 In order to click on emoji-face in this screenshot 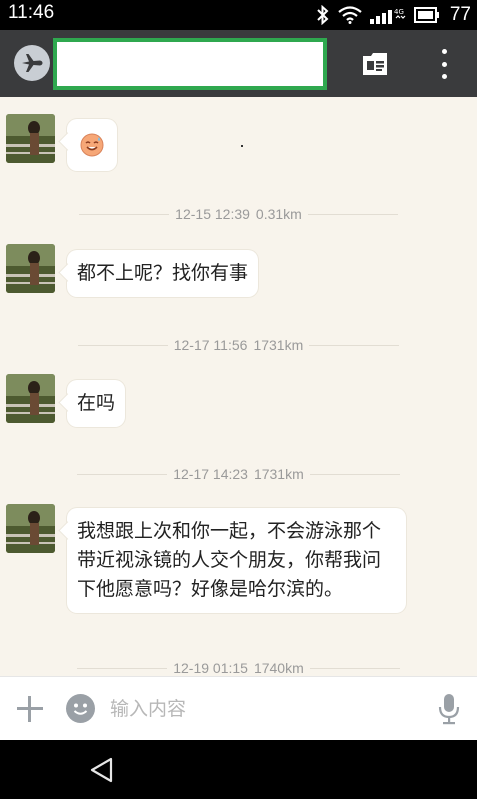, I will do `click(80, 709)`.